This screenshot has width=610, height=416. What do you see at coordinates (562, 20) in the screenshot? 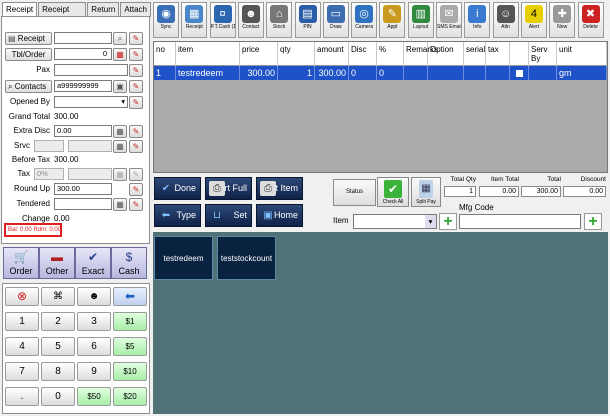
I see `toolbar-new-button: ✚ New` at bounding box center [562, 20].